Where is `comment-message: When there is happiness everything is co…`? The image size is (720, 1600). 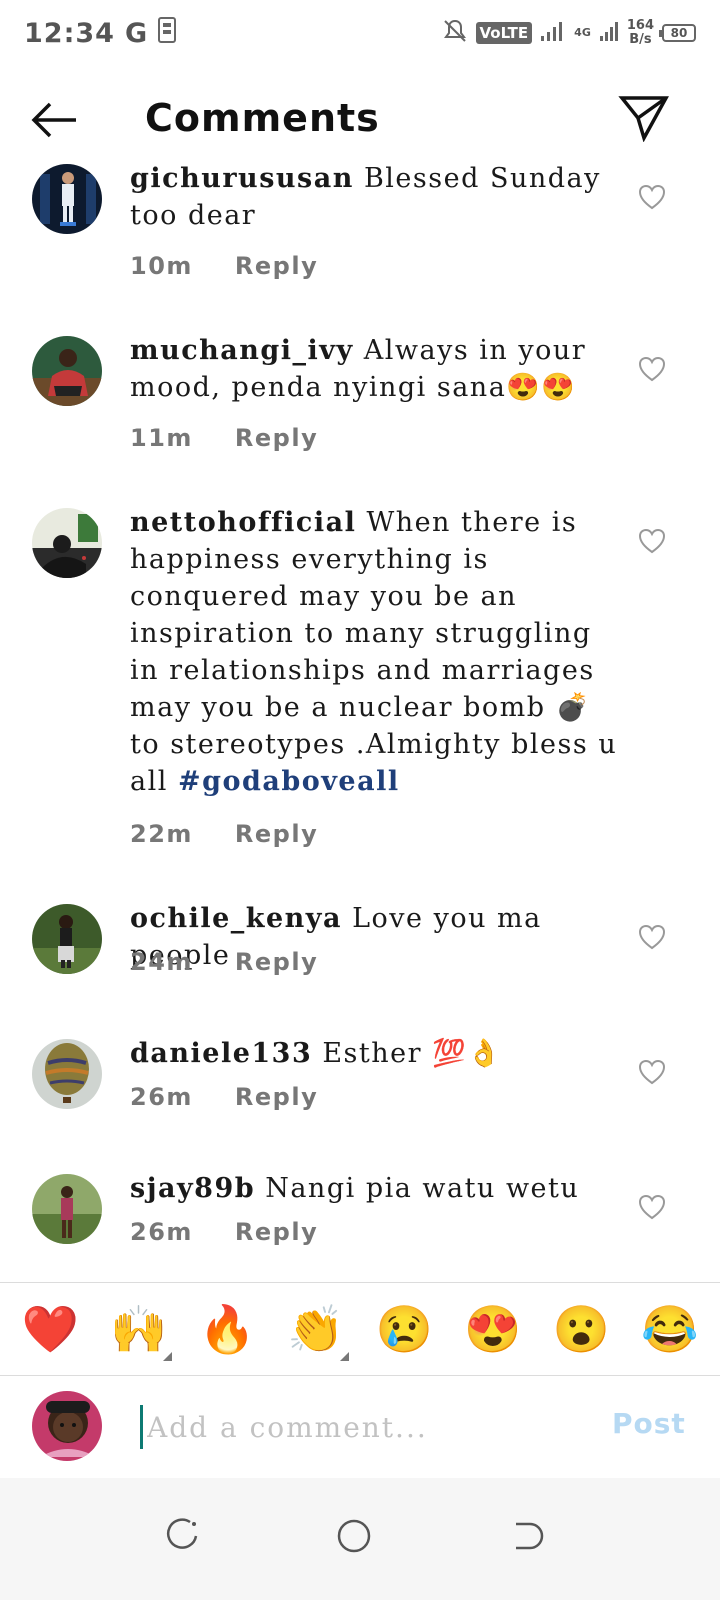
comment-message: When there is happiness everything is co… is located at coordinates (374, 652).